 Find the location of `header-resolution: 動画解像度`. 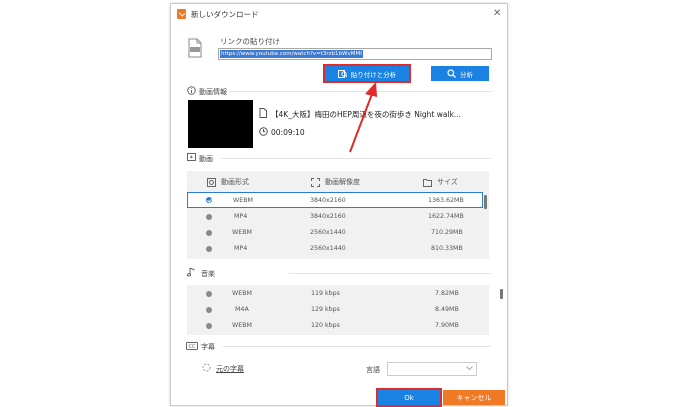

header-resolution: 動画解像度 is located at coordinates (342, 182).